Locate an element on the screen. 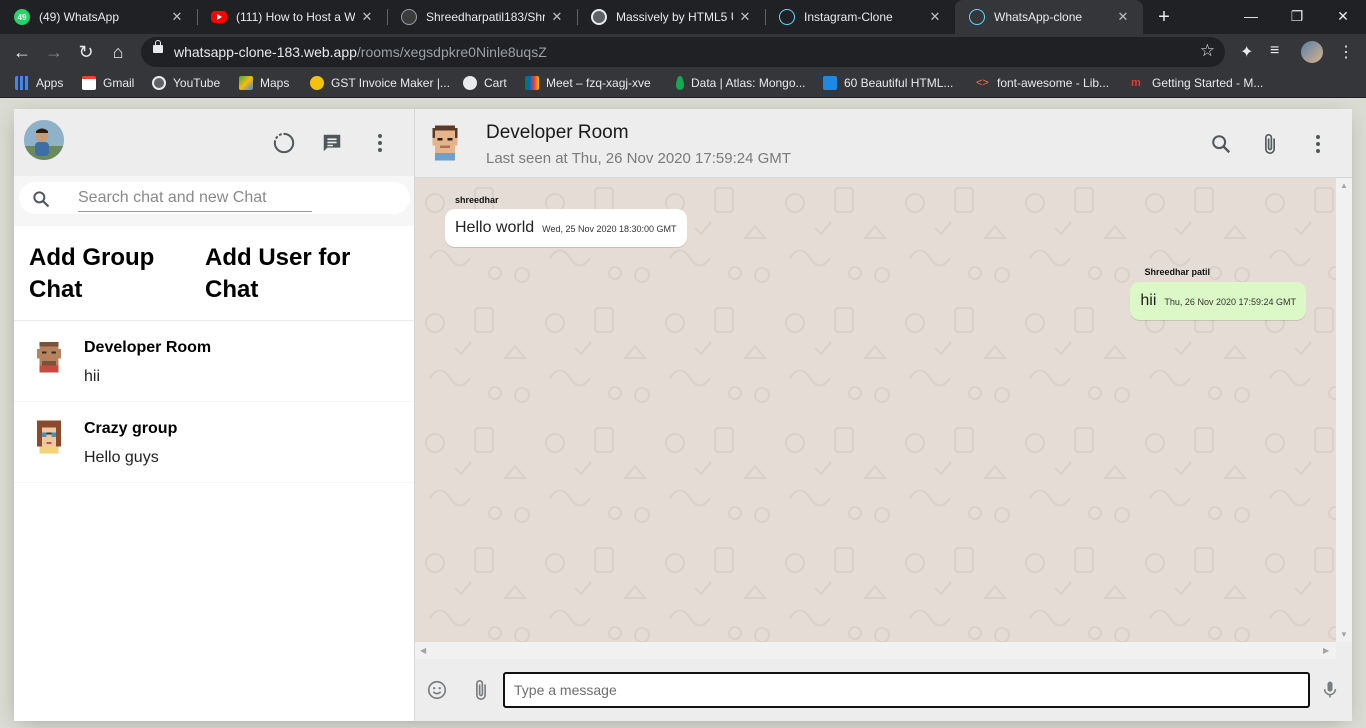 The image size is (1366, 728). browser-tab-active: WhatsApp-clone ✕ is located at coordinates (1049, 17).